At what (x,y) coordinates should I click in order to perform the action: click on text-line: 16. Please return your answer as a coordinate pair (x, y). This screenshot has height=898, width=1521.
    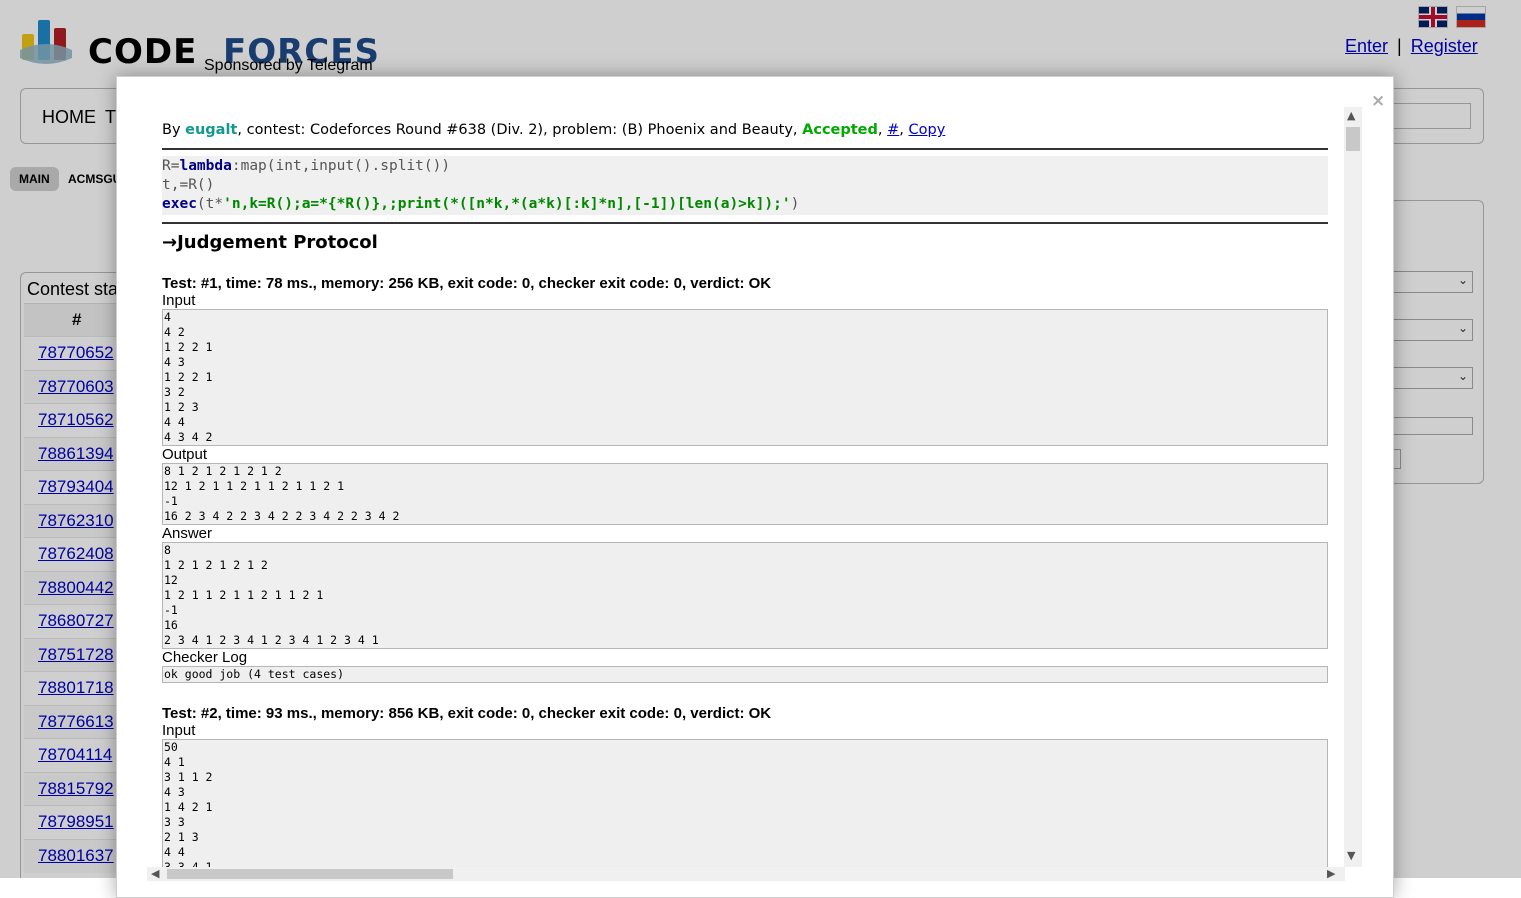
    Looking at the image, I should click on (171, 625).